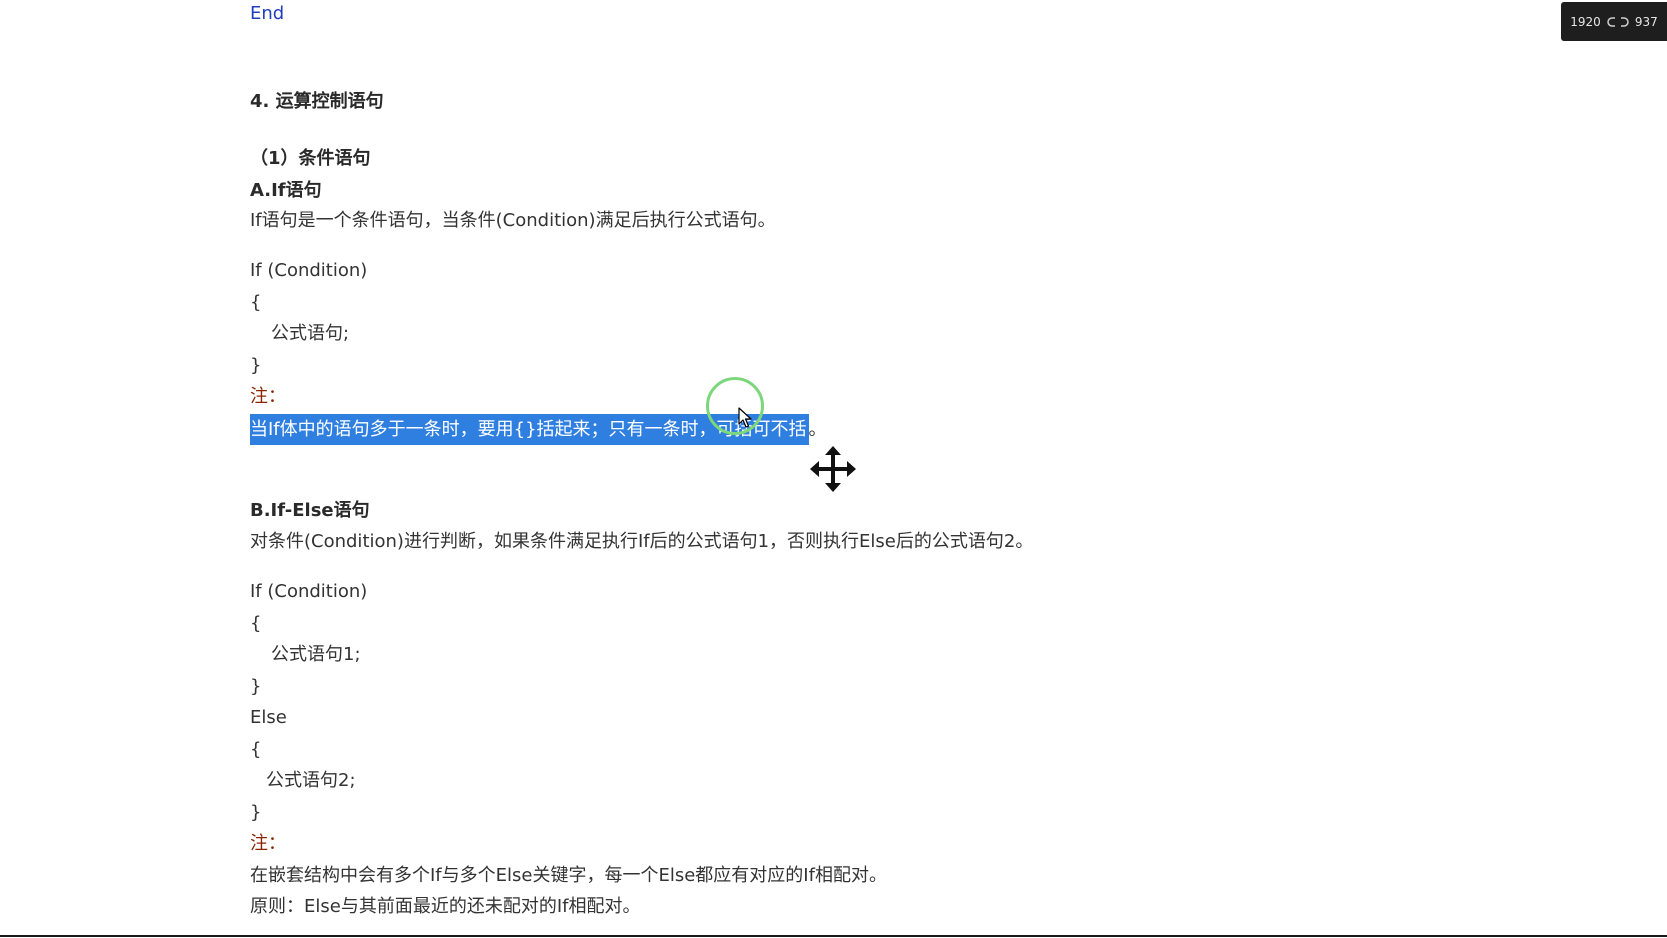  Describe the element at coordinates (1646, 21) in the screenshot. I see `height-value: 937` at that location.